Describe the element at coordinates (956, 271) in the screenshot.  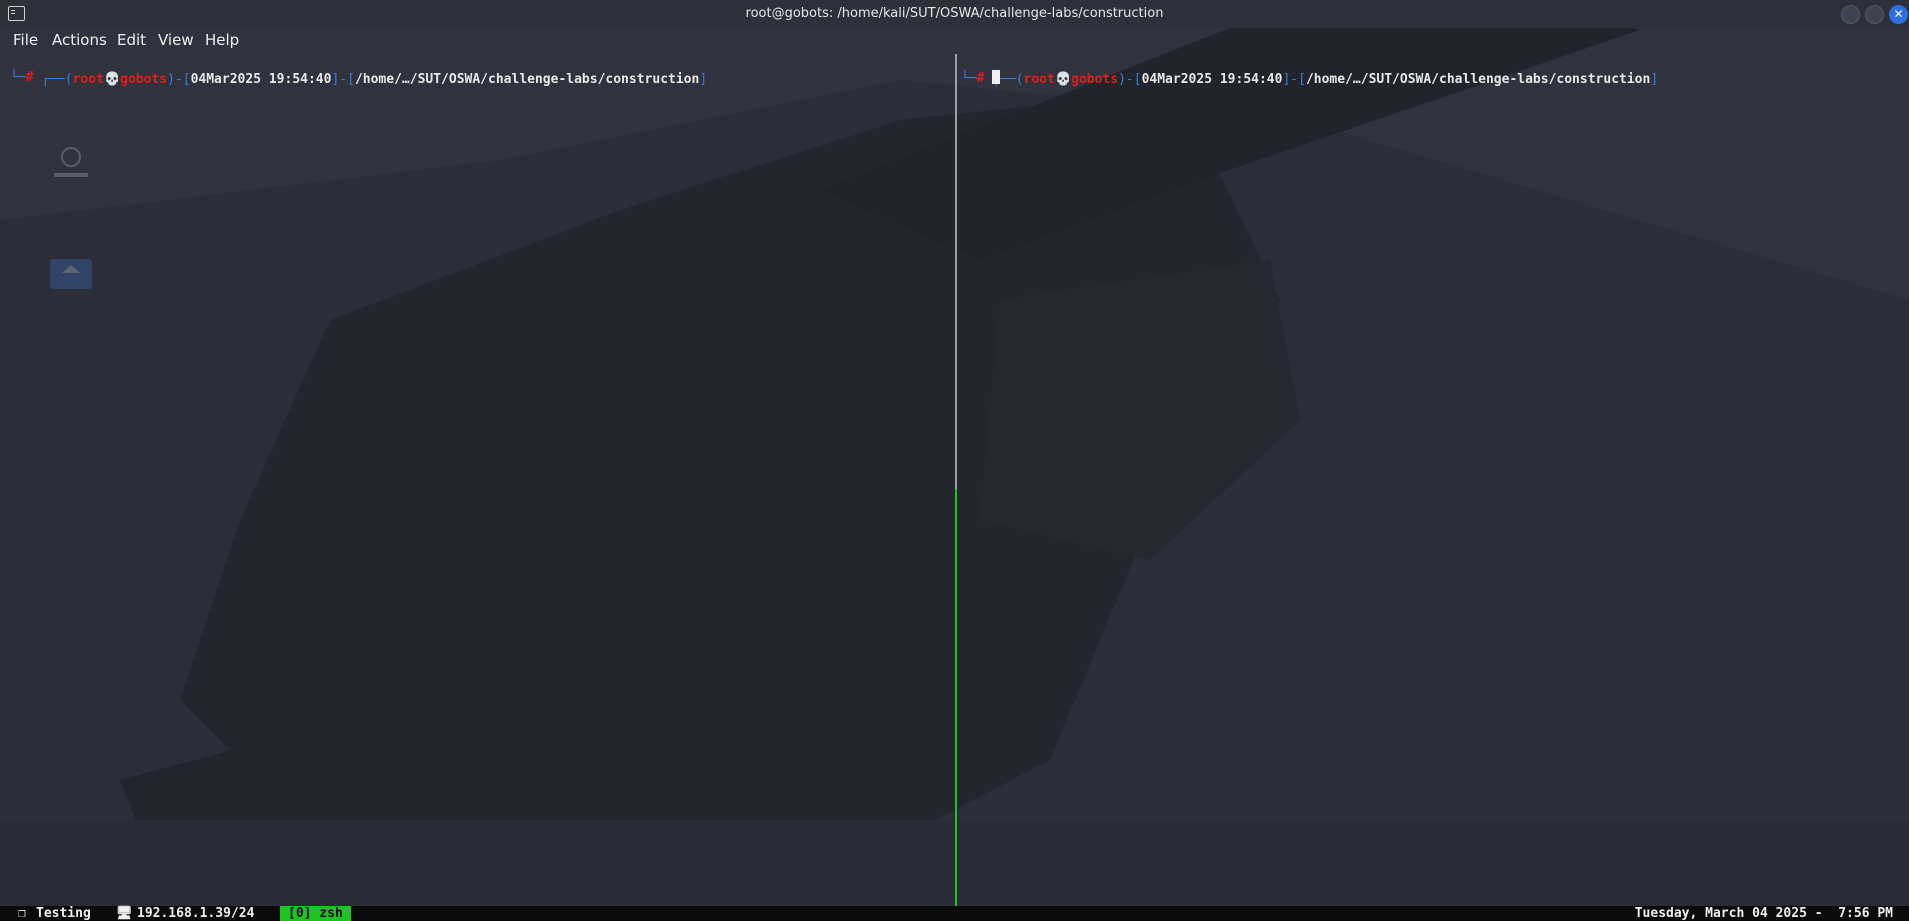
I see `pane-divider` at that location.